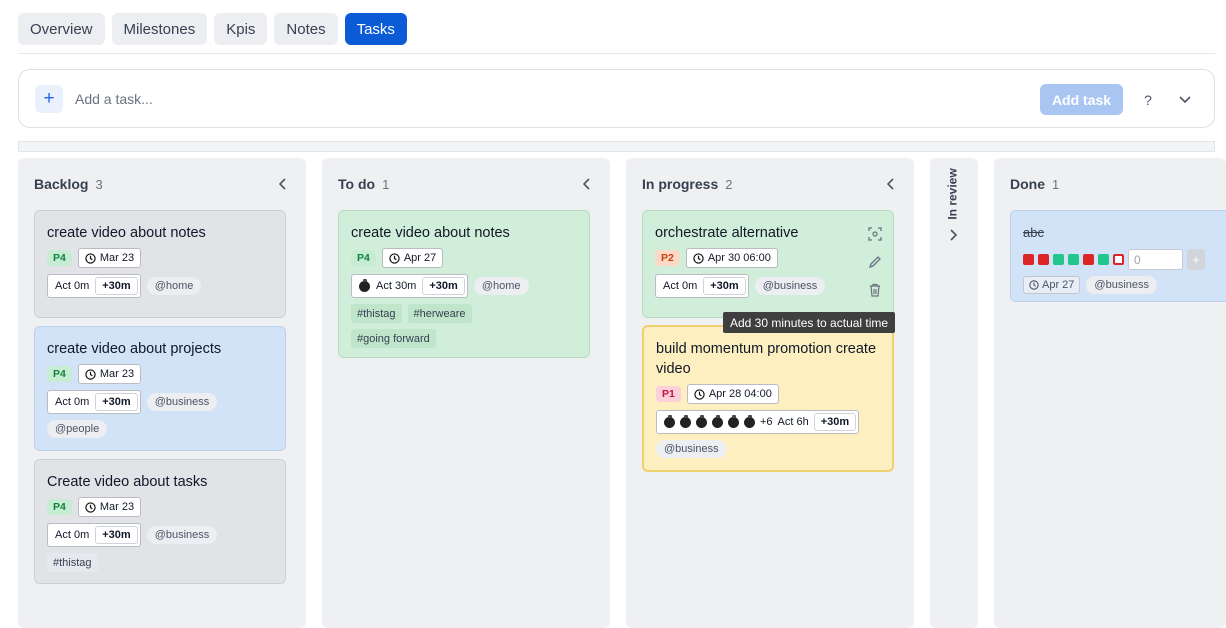 Image resolution: width=1226 pixels, height=628 pixels. Describe the element at coordinates (668, 394) in the screenshot. I see `priority-badge: P1` at that location.